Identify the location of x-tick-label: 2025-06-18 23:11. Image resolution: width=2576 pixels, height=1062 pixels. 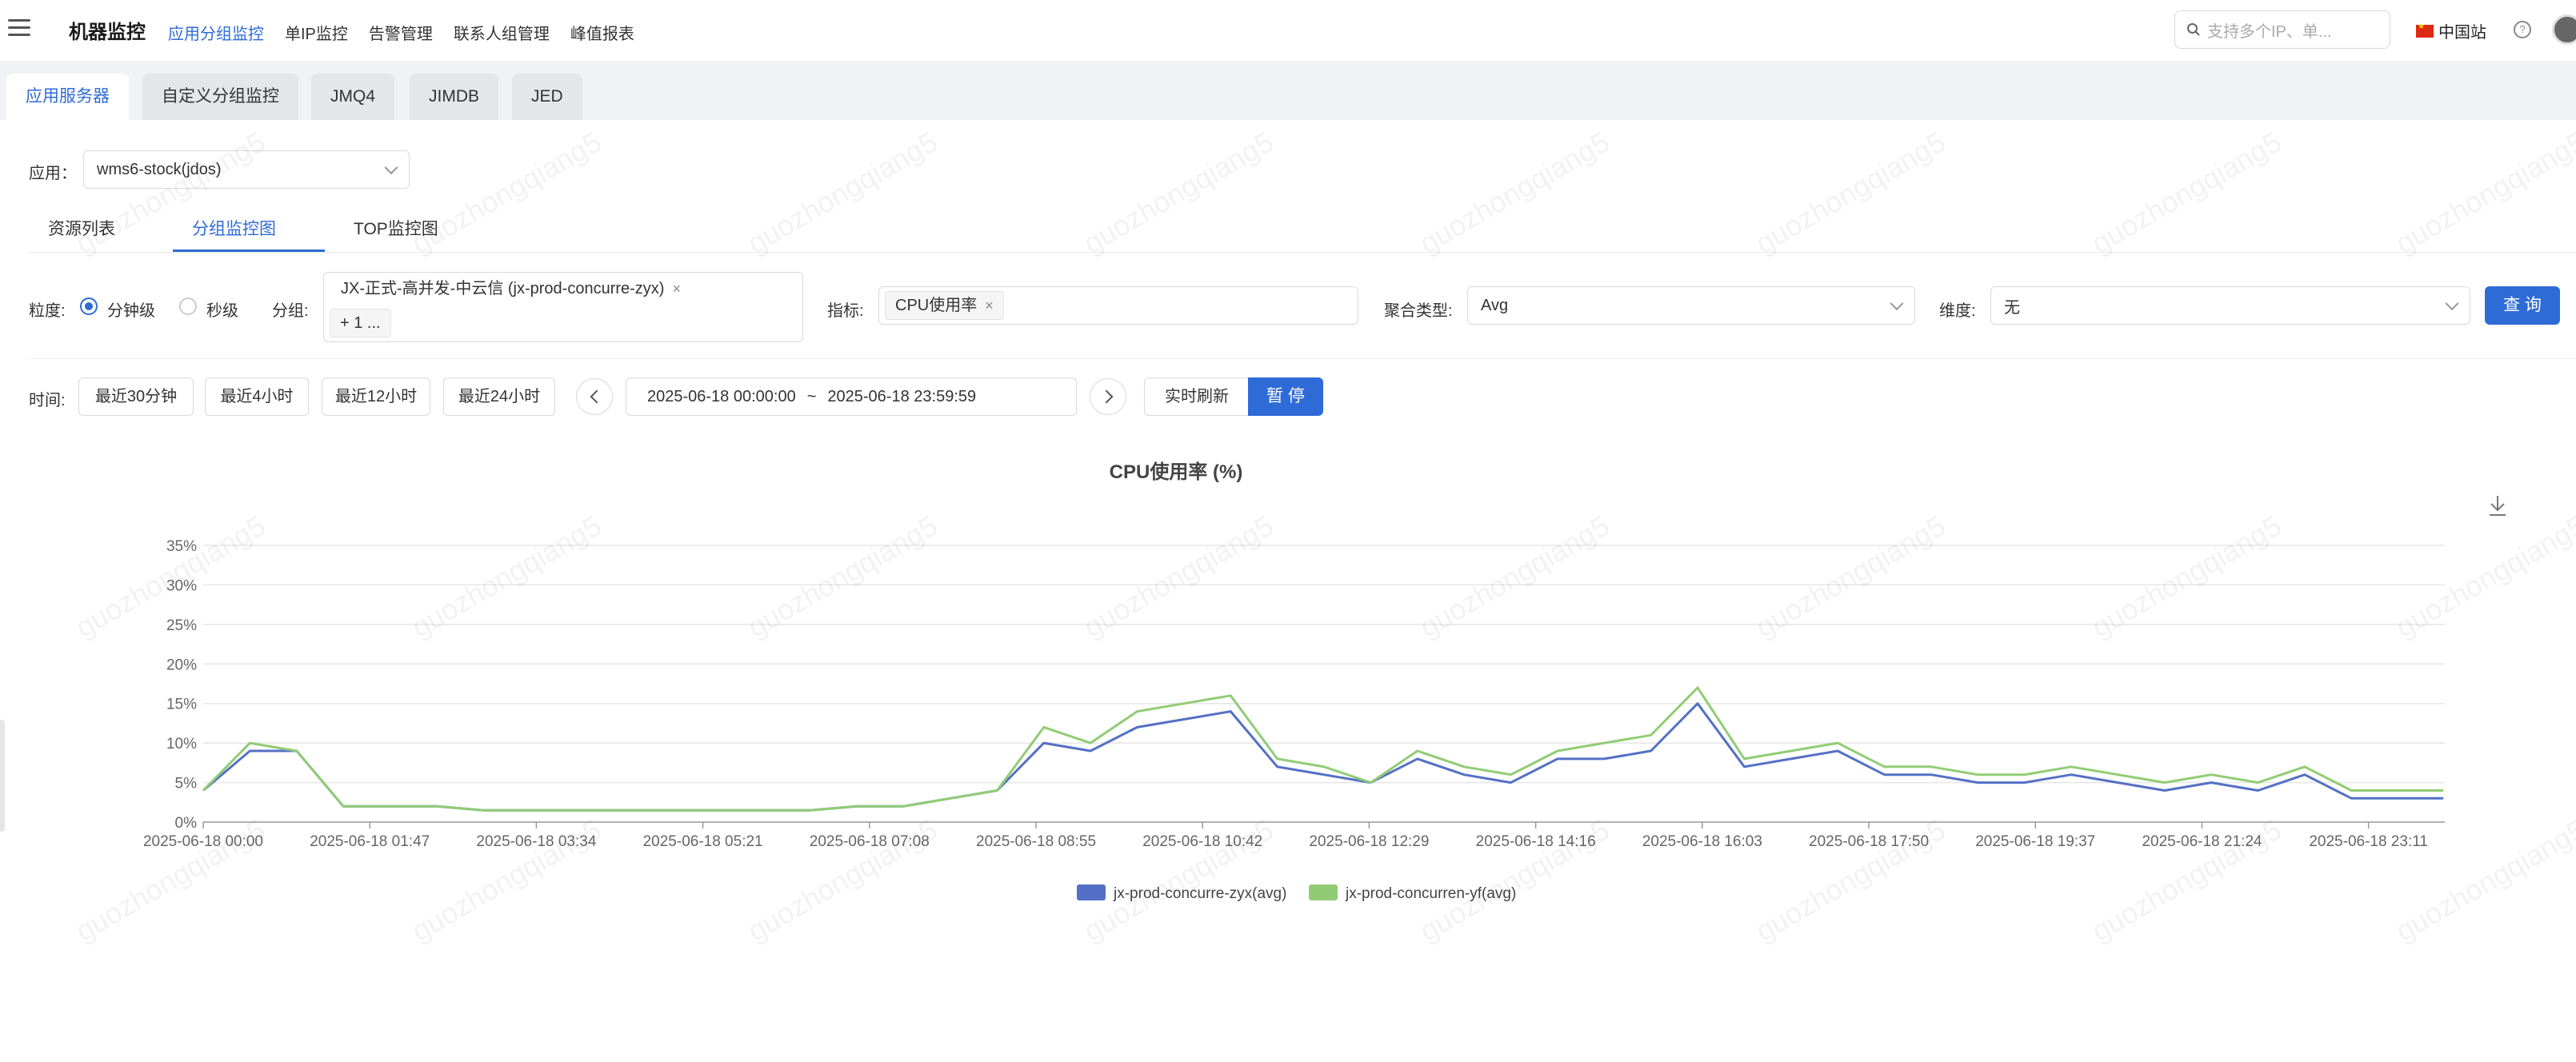
(2368, 841).